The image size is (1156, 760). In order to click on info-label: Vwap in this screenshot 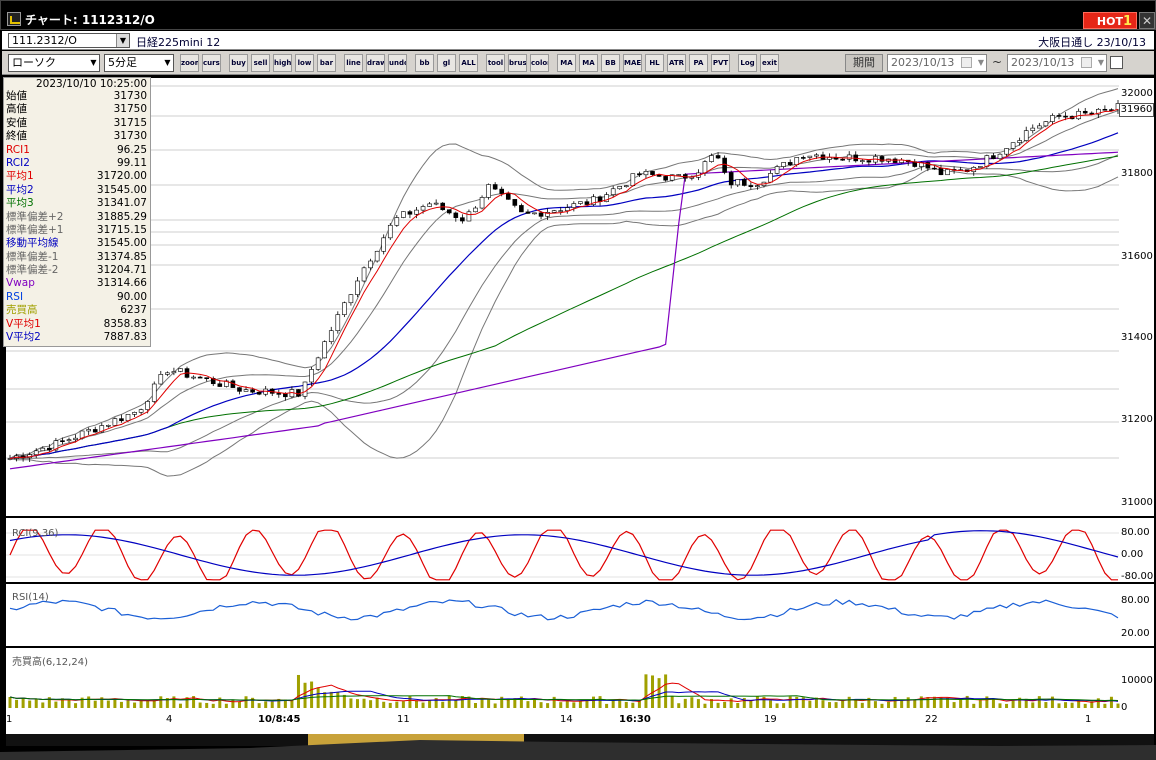, I will do `click(20, 283)`.